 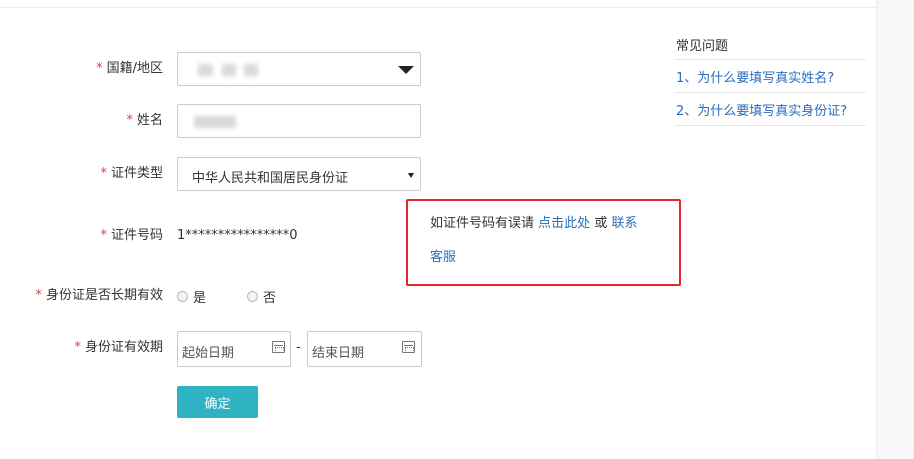 What do you see at coordinates (299, 121) in the screenshot?
I see `name-input` at bounding box center [299, 121].